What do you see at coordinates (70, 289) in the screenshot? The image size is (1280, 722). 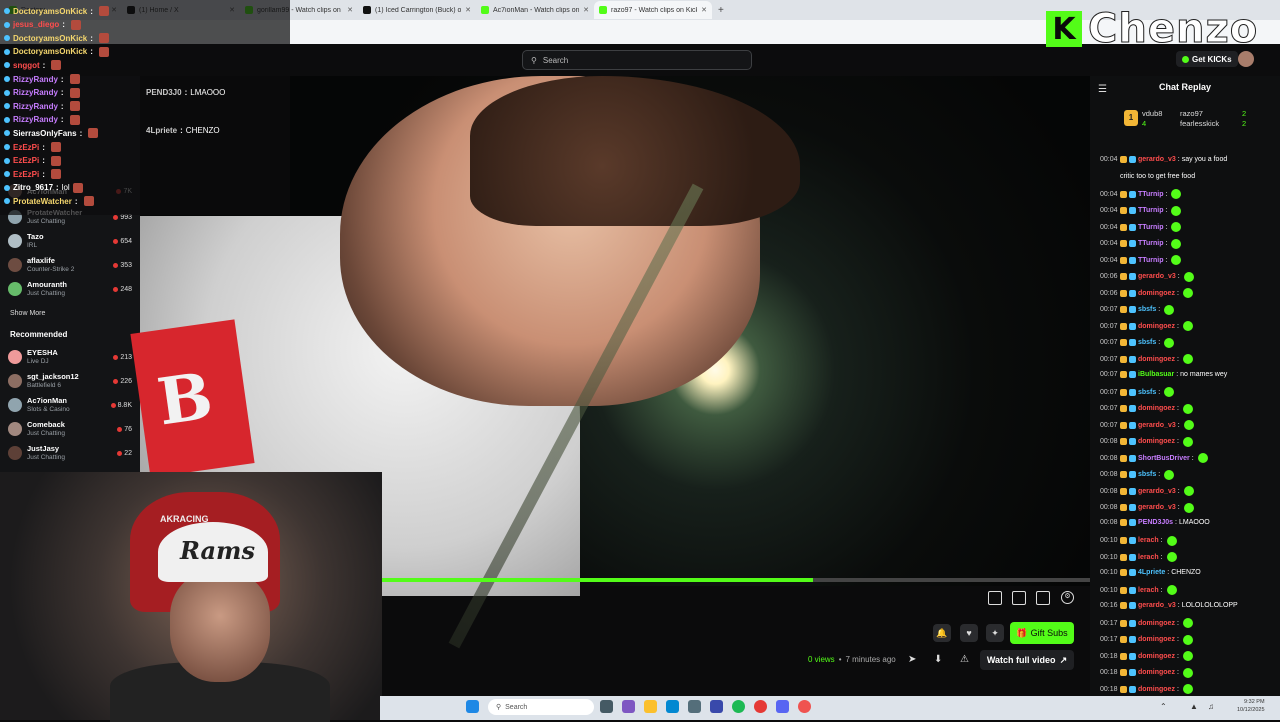 I see `sidebar-channel: Amouranth Just Chatting 248` at bounding box center [70, 289].